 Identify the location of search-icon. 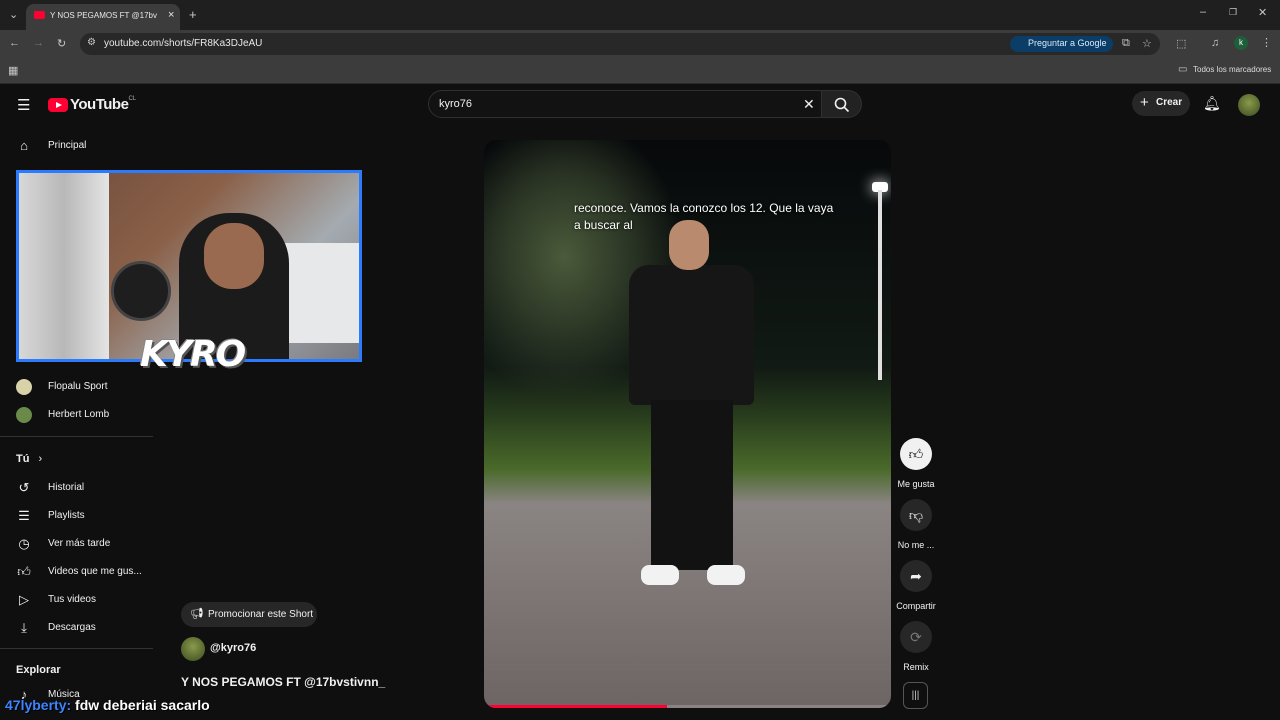
(842, 105).